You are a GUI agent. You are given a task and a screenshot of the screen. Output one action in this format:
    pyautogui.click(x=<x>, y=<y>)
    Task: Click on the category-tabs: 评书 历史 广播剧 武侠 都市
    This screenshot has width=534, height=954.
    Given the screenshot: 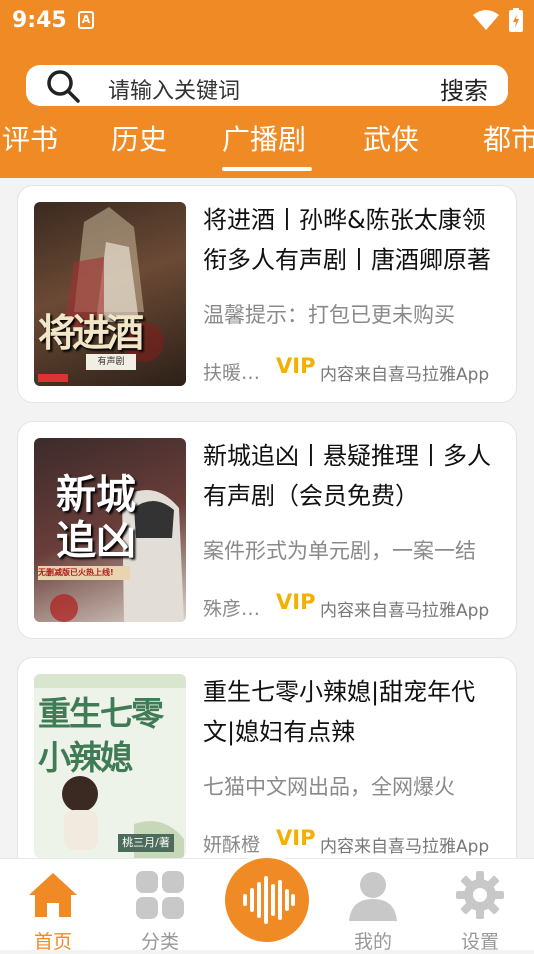 What is the action you would take?
    pyautogui.click(x=267, y=146)
    